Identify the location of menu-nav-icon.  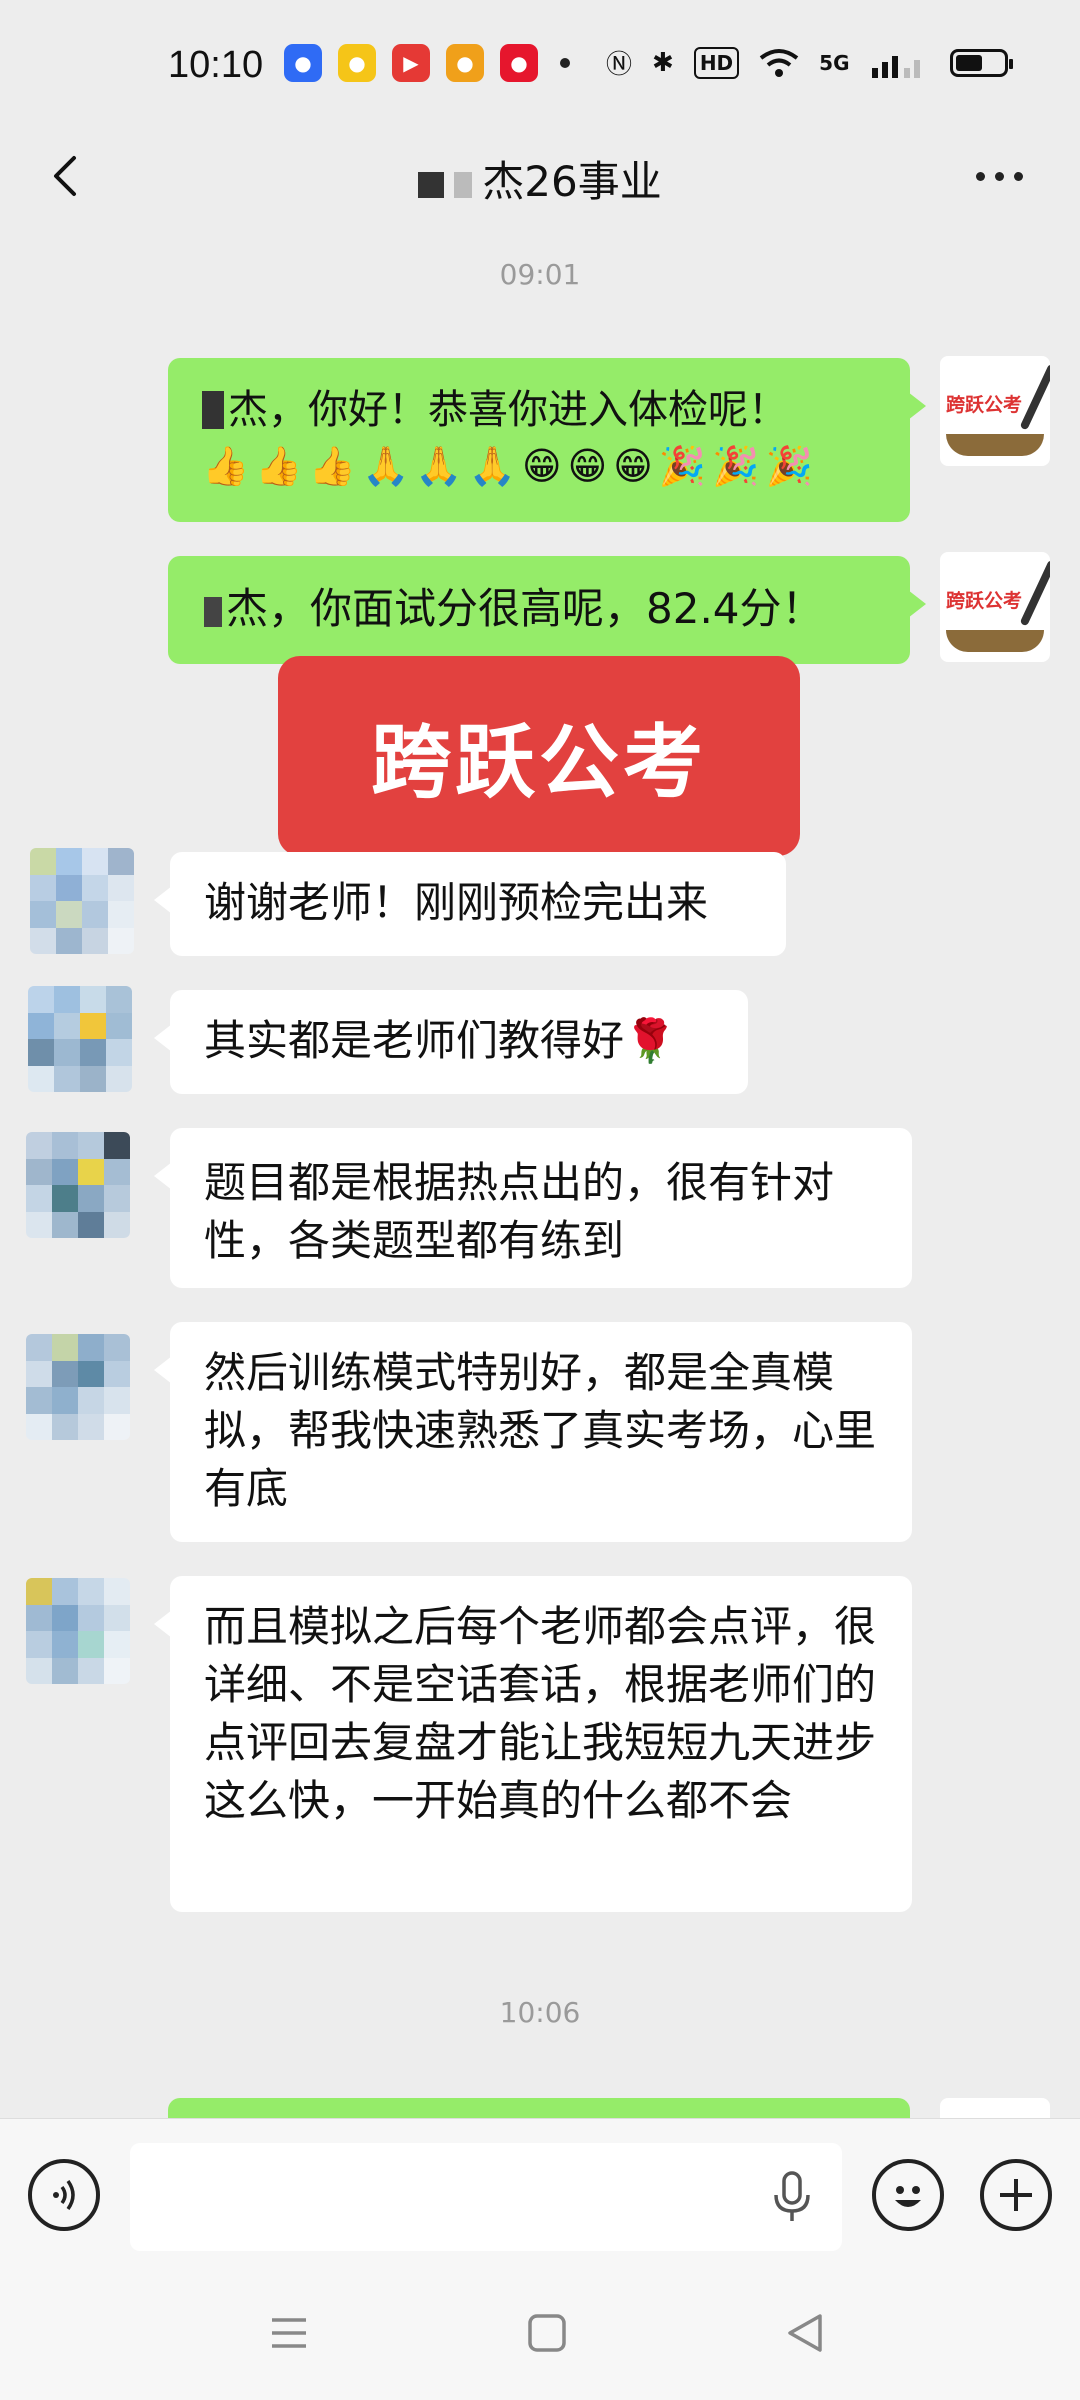
(289, 2333).